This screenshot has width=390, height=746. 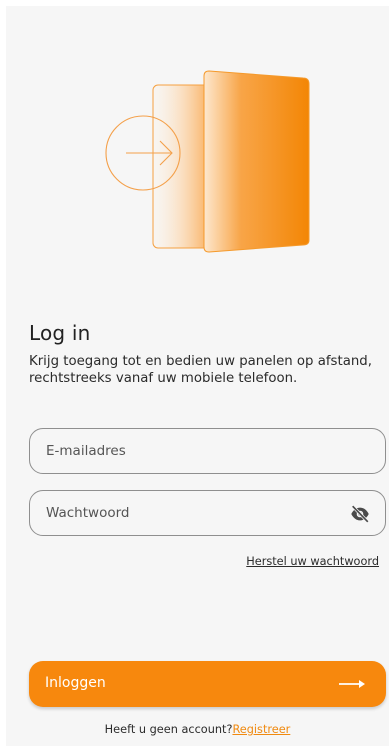 I want to click on email-field, so click(x=207, y=451).